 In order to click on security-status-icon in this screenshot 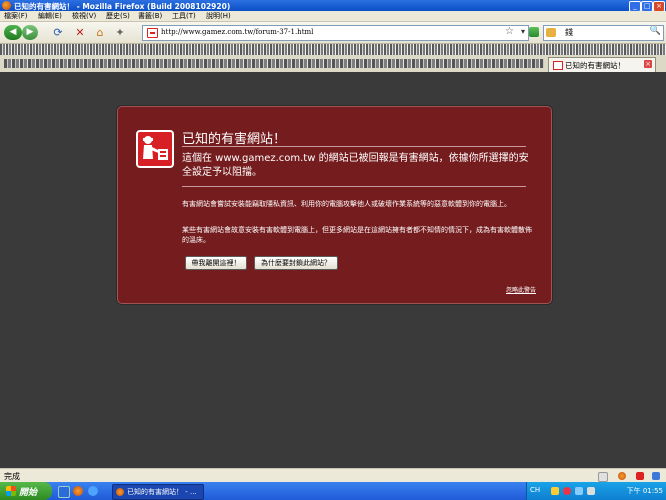, I will do `click(640, 476)`.